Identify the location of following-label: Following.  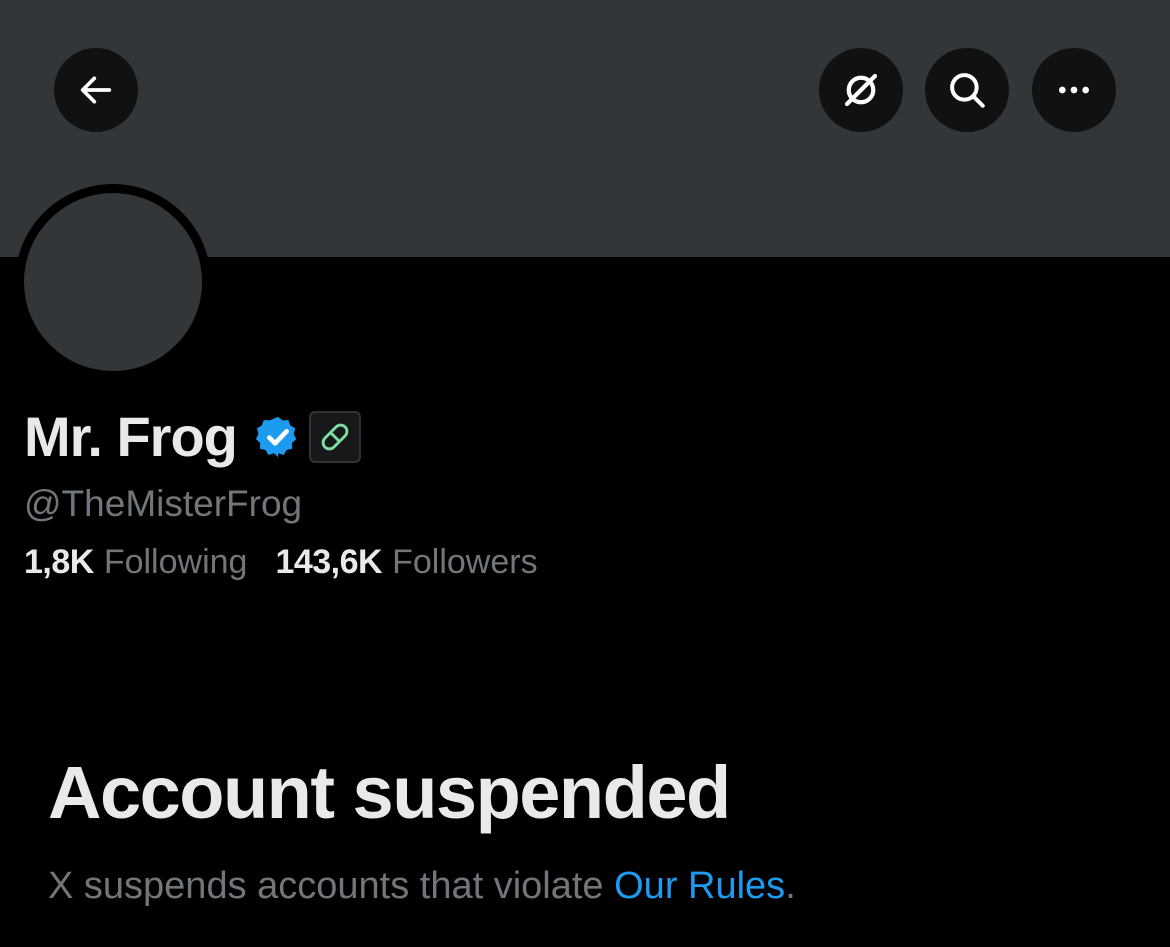
(175, 562).